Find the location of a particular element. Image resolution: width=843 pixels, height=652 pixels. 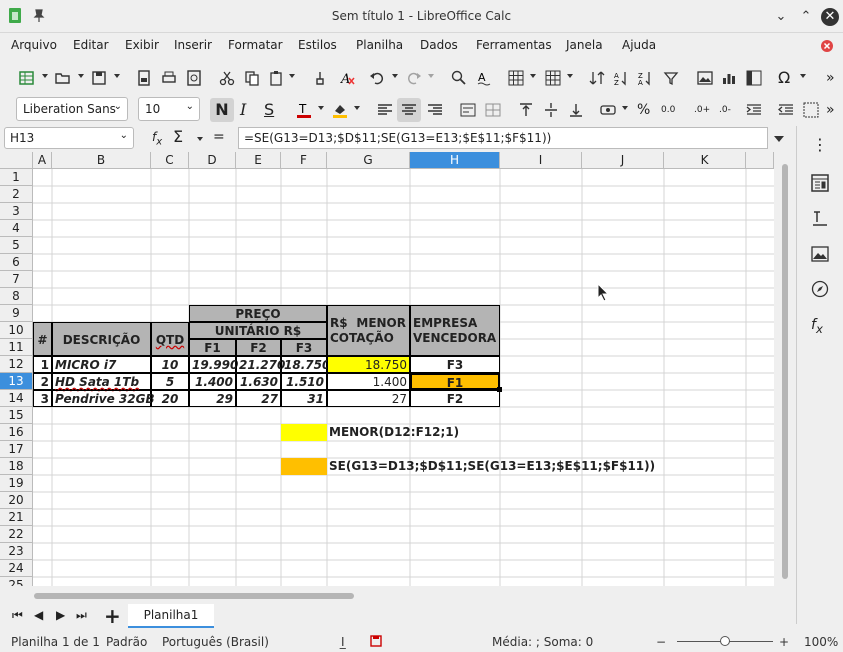

close-document-icon is located at coordinates (827, 46).